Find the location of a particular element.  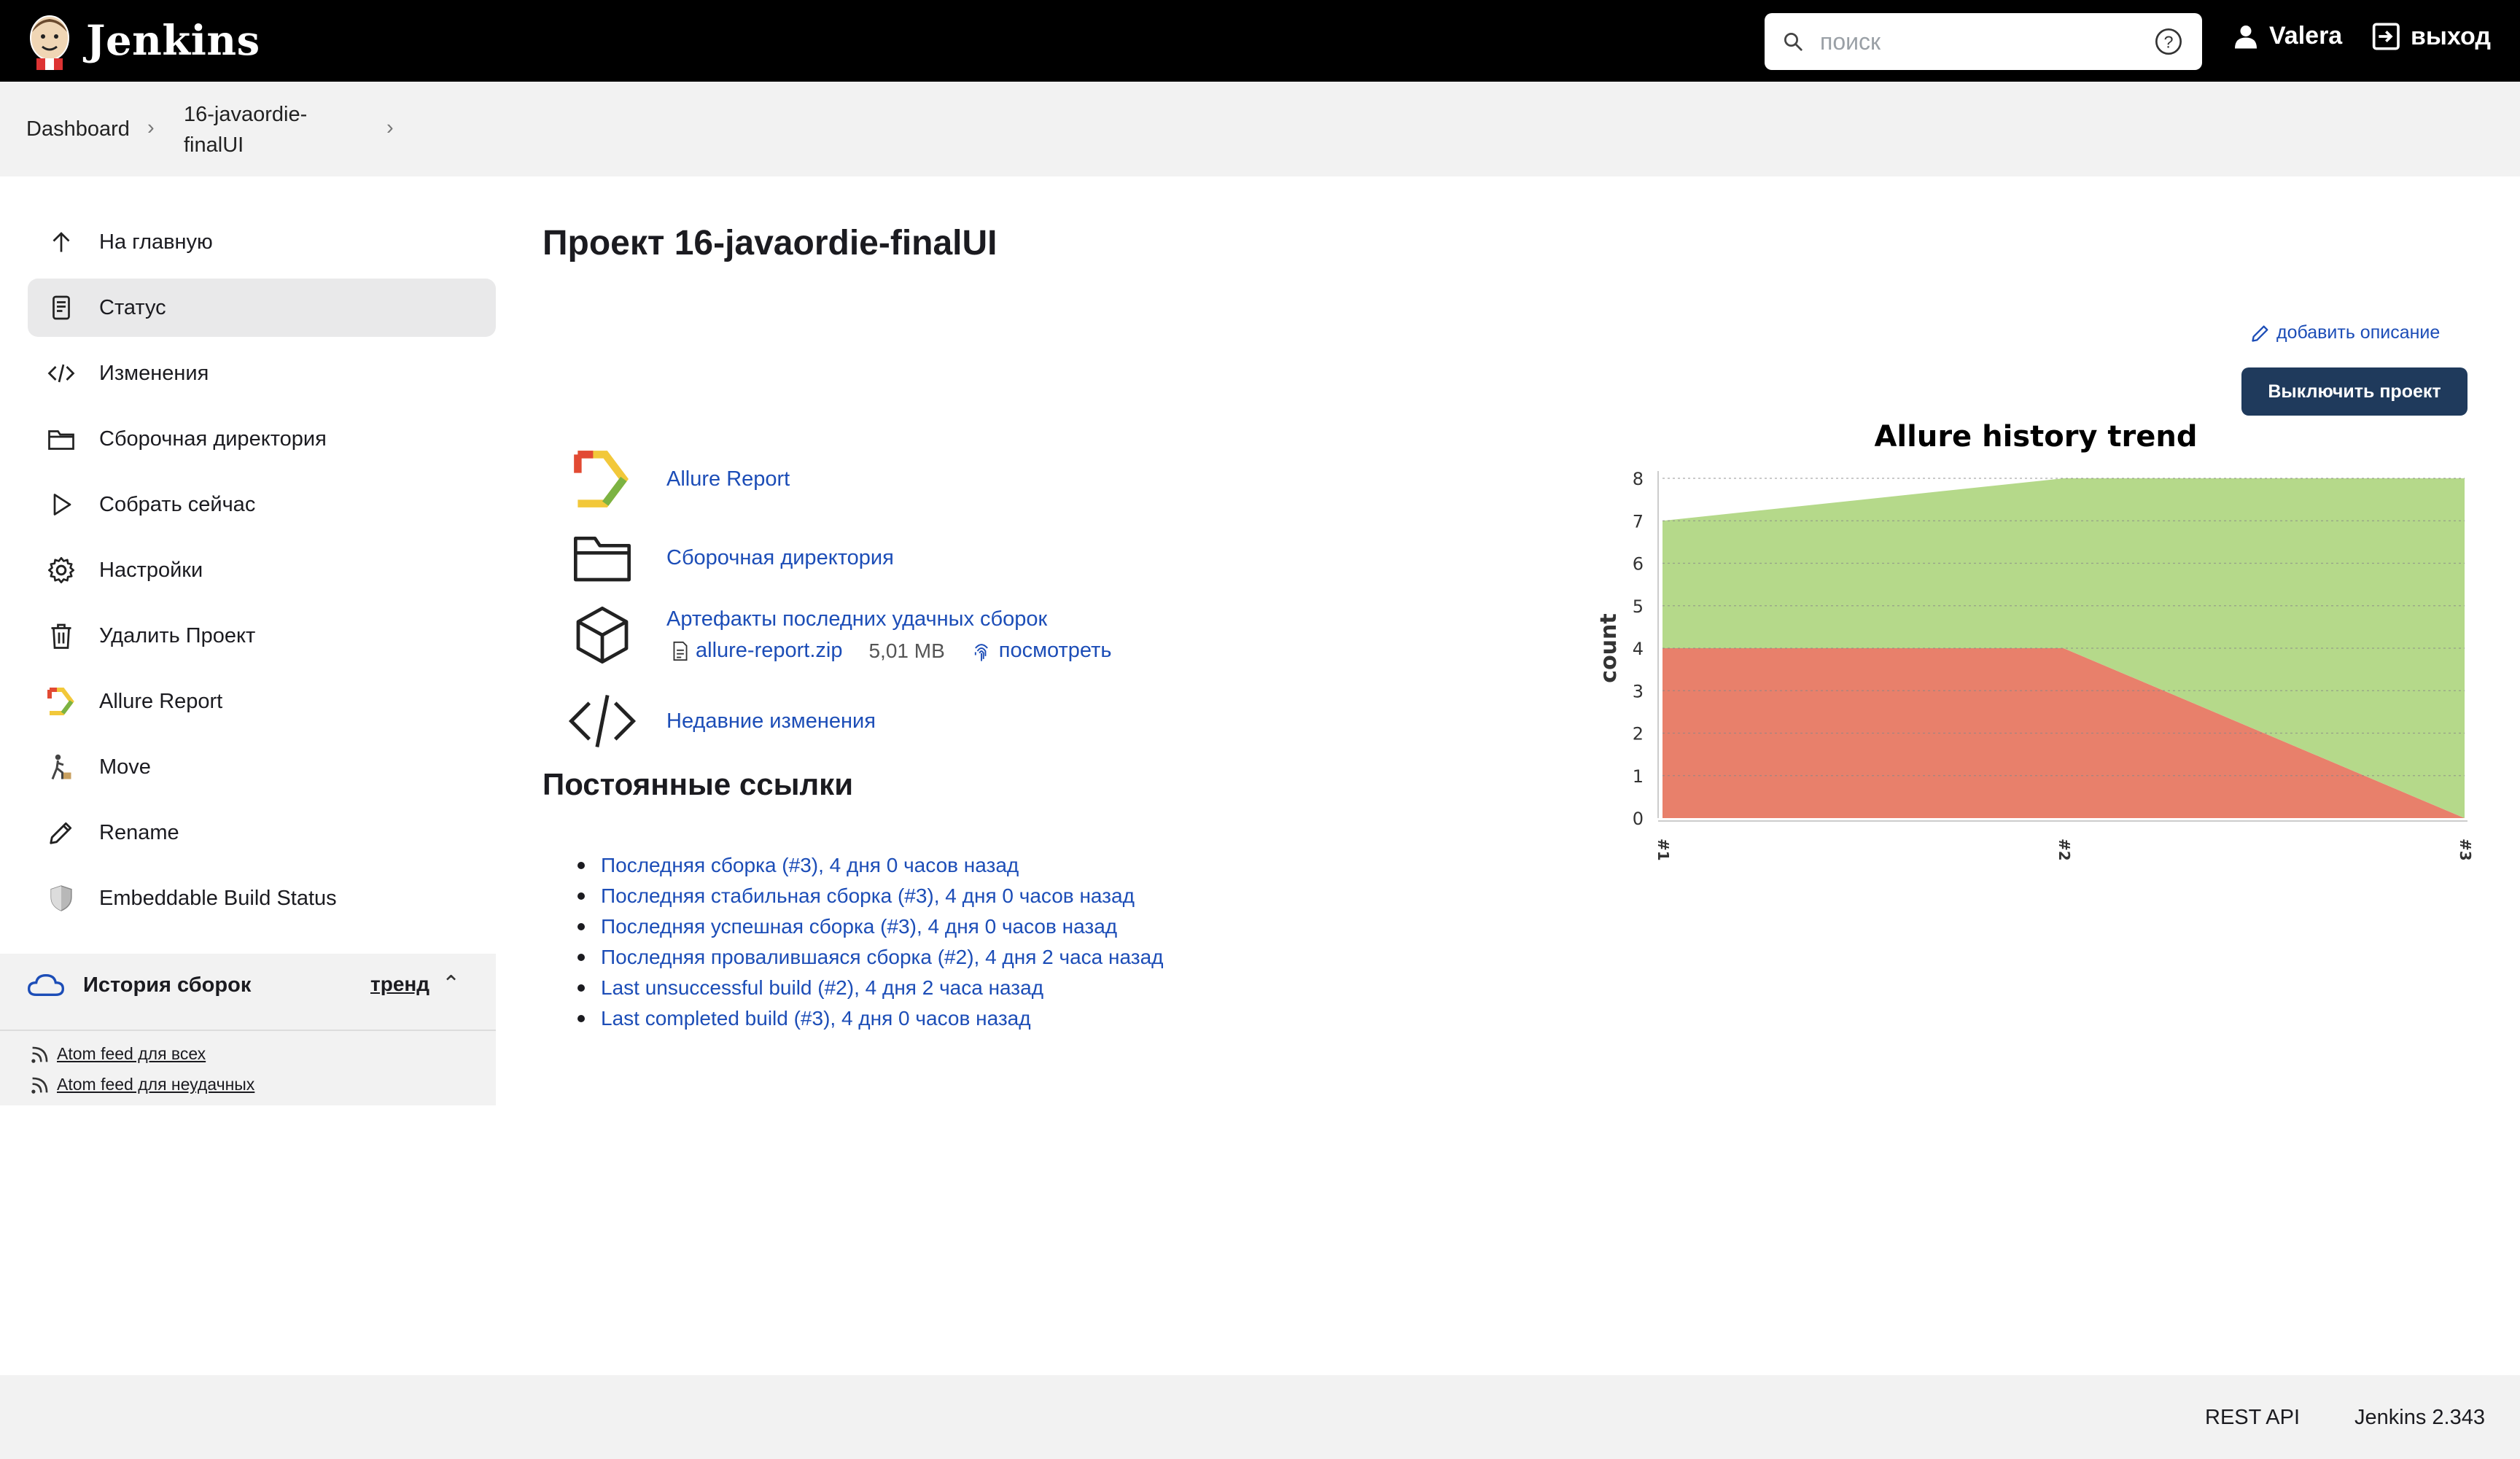

shield-icon is located at coordinates (61, 898).